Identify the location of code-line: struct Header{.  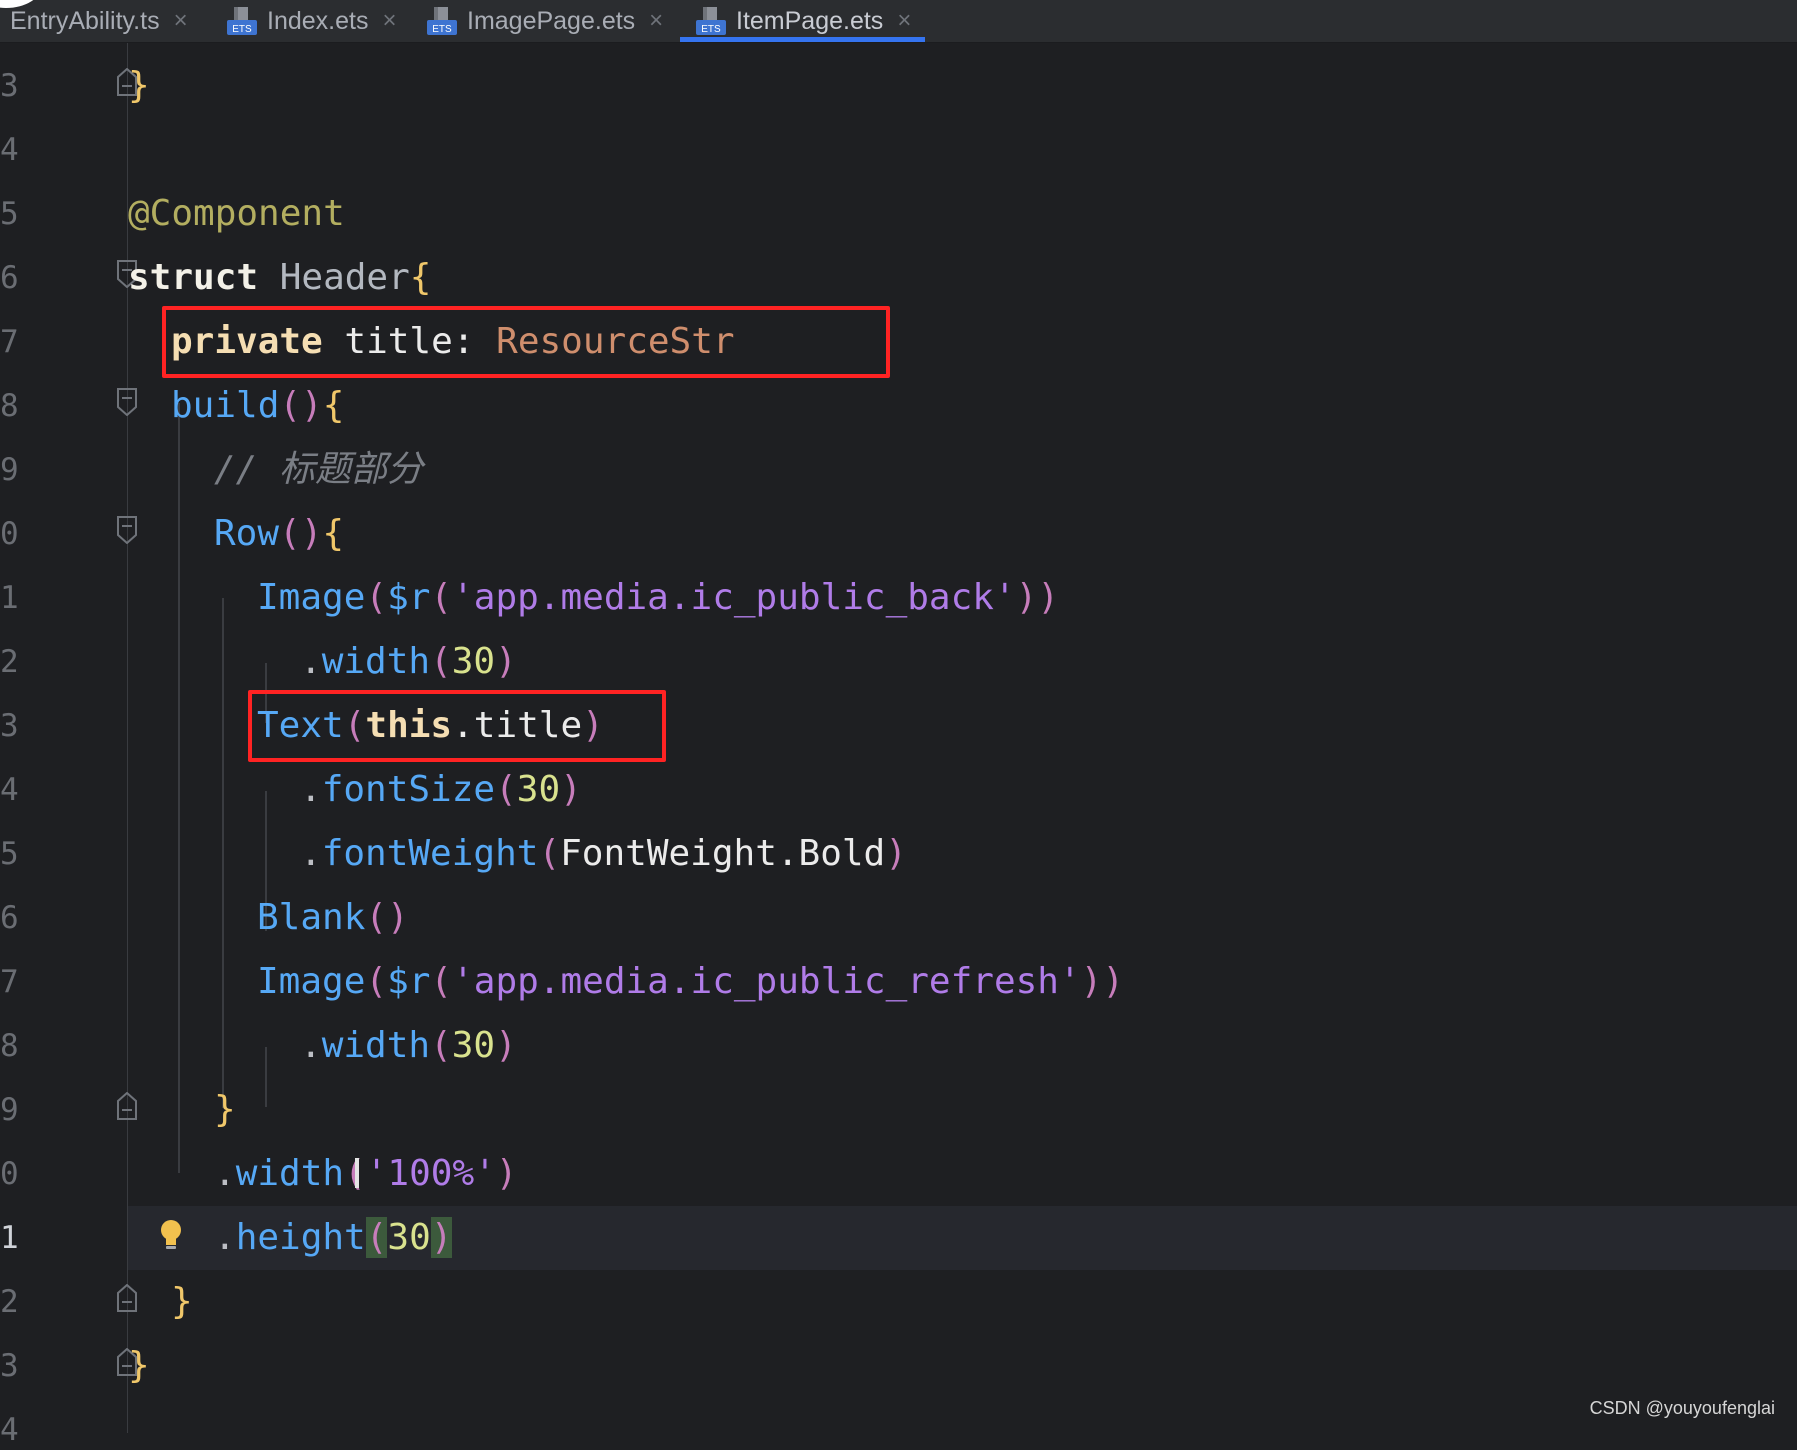
(280, 277).